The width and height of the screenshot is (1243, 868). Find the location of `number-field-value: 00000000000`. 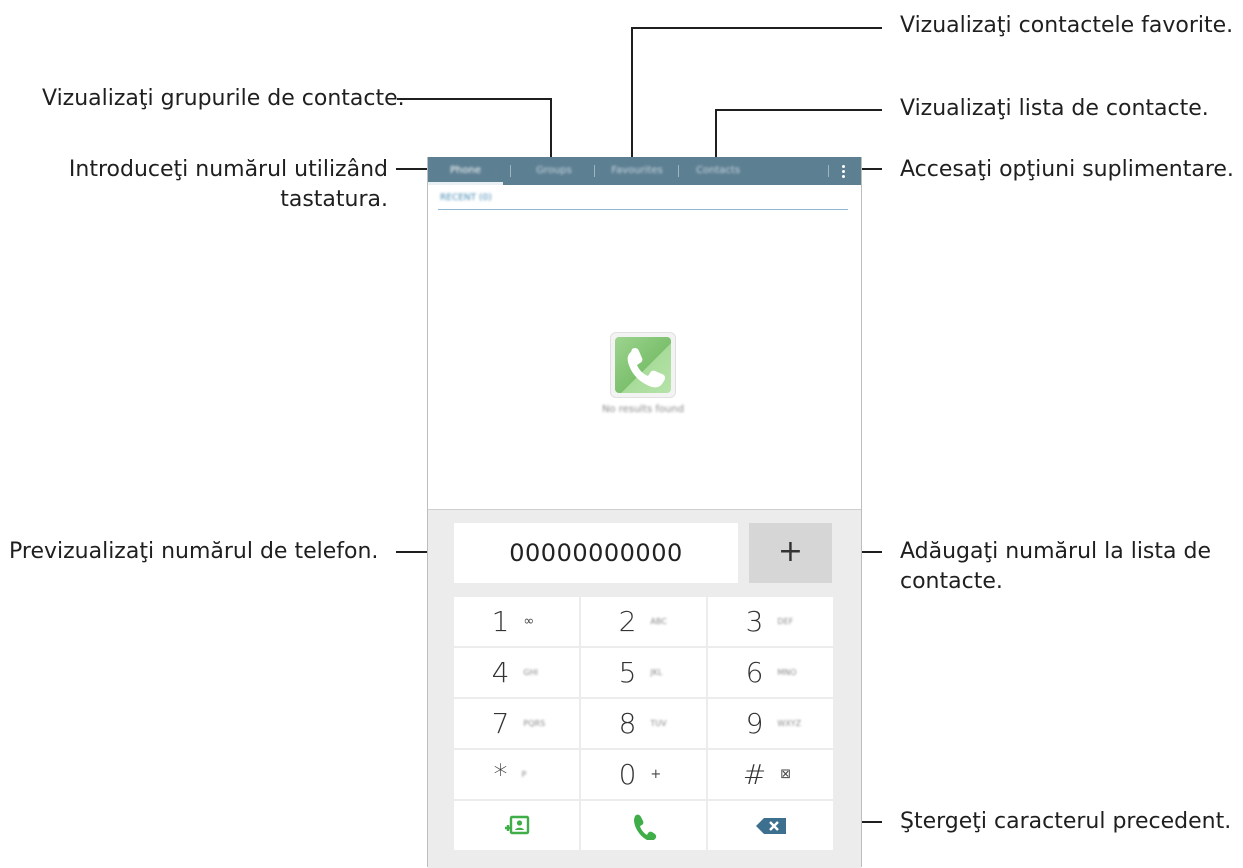

number-field-value: 00000000000 is located at coordinates (596, 553).